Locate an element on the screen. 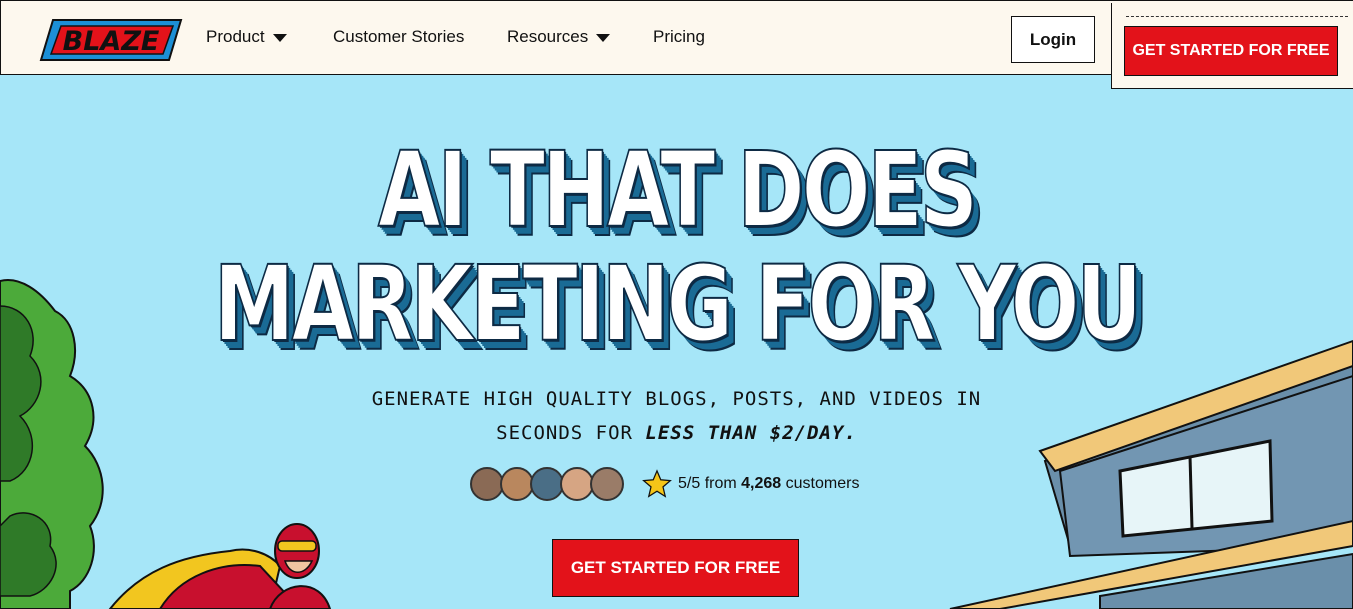 This screenshot has height=609, width=1353. logo-text: BLAZE is located at coordinates (111, 41).